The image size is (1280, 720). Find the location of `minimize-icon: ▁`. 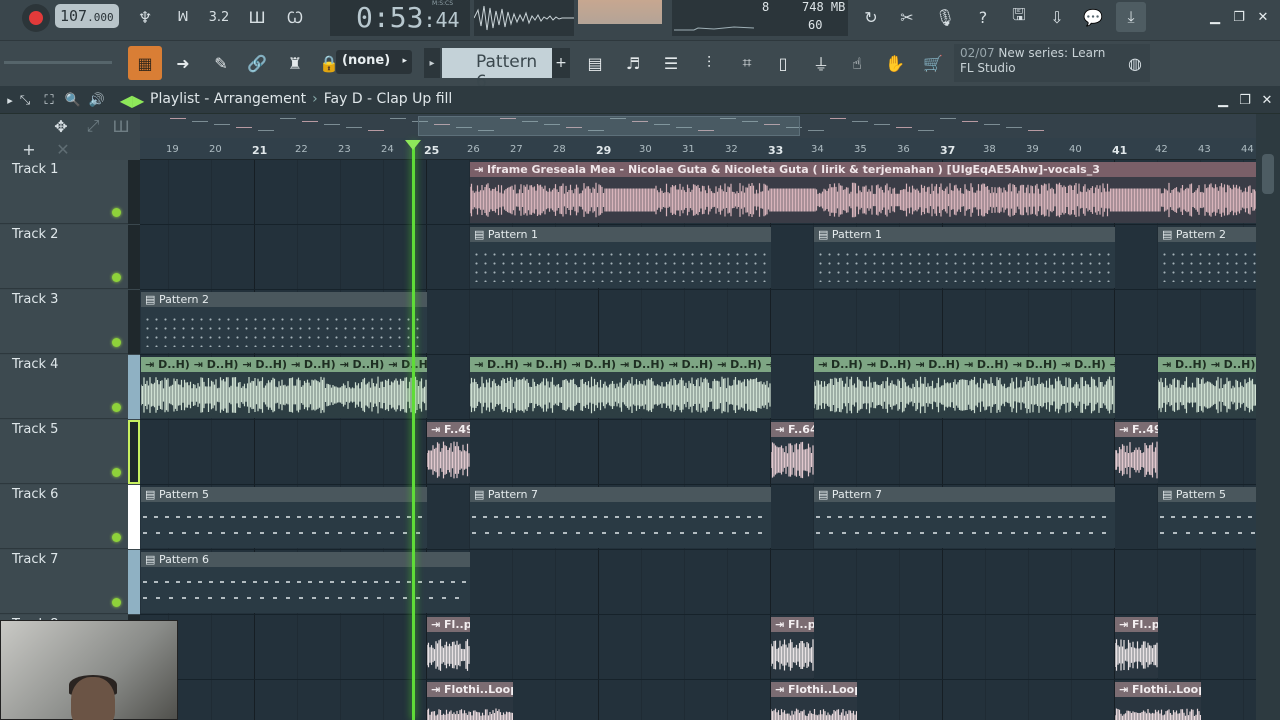

minimize-icon: ▁ is located at coordinates (1215, 17).